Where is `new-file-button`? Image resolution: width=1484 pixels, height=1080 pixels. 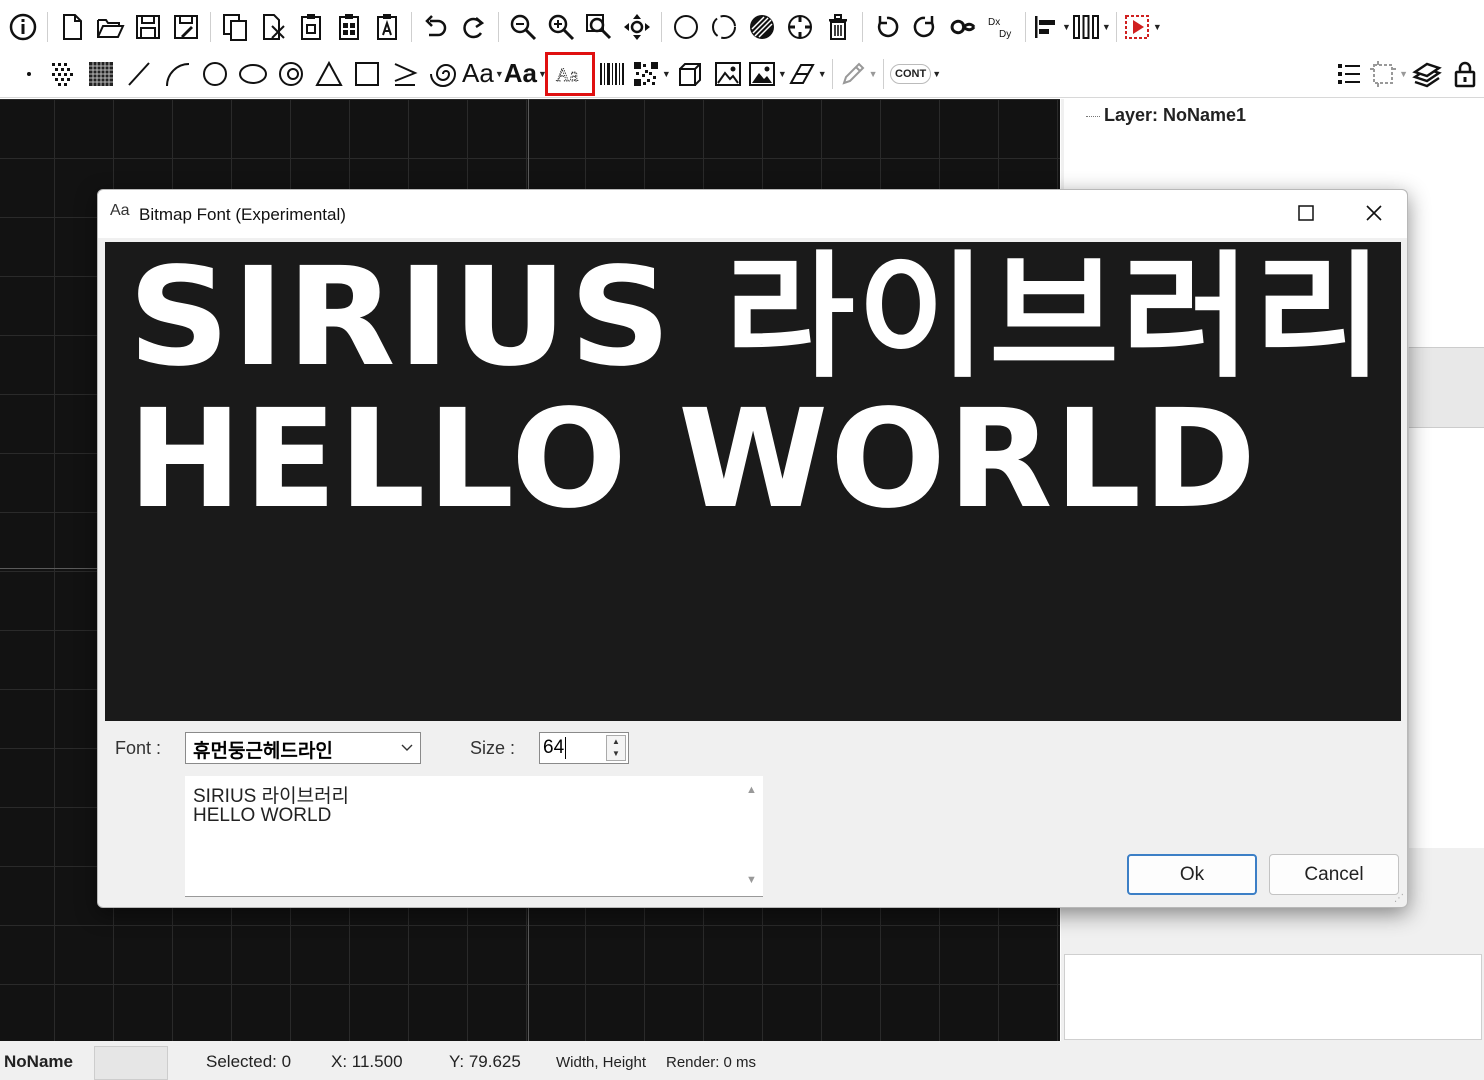
new-file-button is located at coordinates (72, 27).